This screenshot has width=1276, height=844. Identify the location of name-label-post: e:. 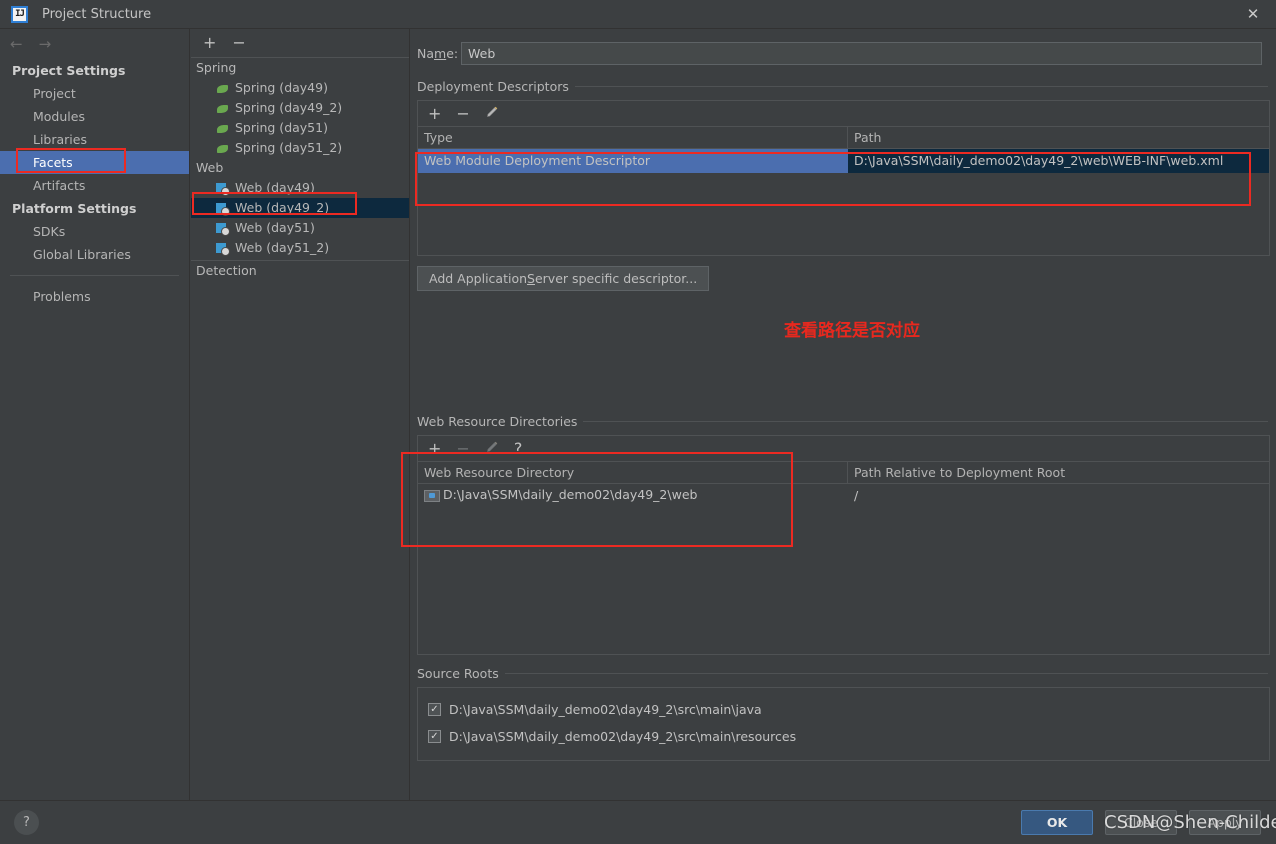
(452, 53).